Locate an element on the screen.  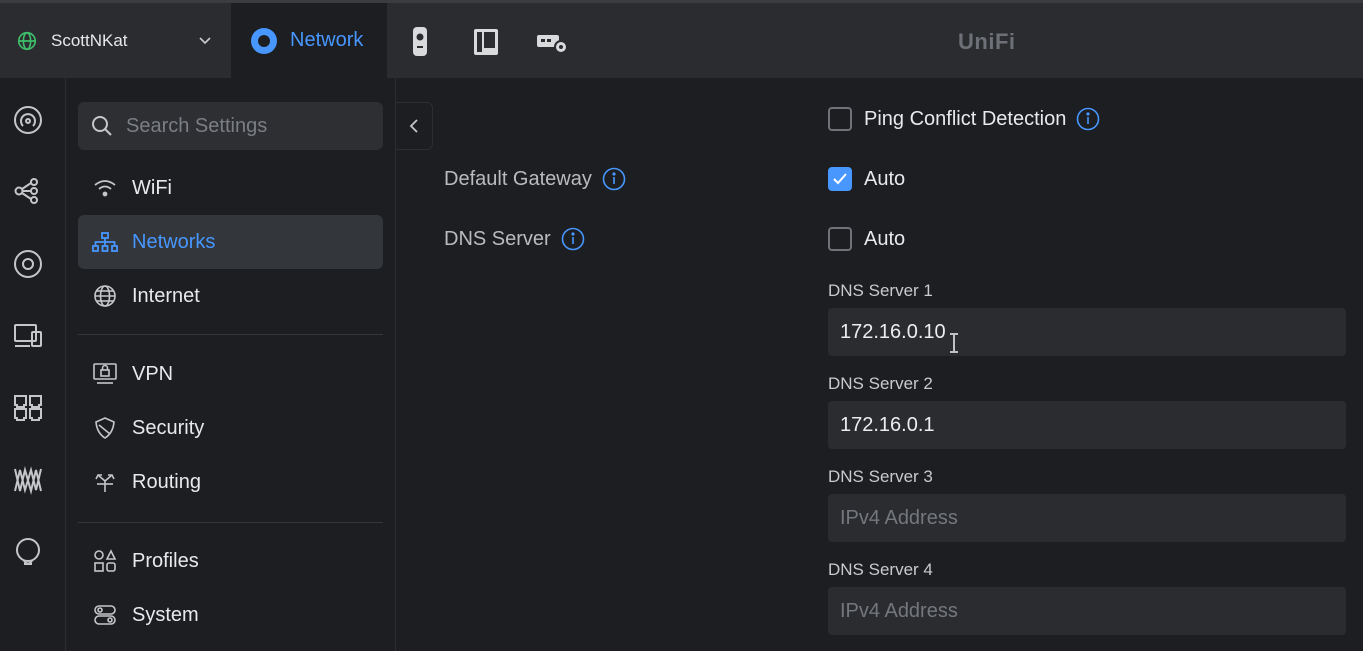
checkmark-icon is located at coordinates (840, 179).